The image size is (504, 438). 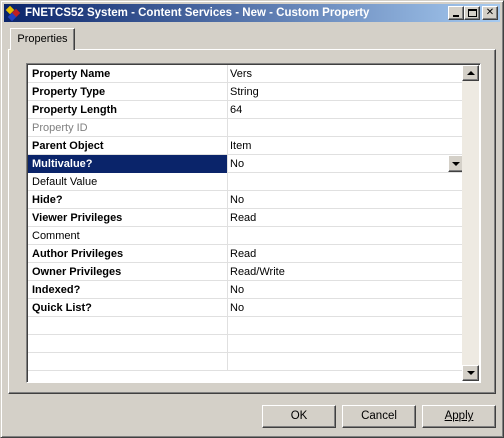 I want to click on property-value-cell: Read/Write, so click(x=346, y=272).